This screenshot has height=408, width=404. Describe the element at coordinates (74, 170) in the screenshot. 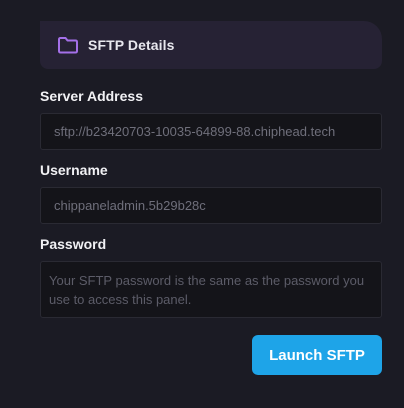

I see `username-label: Username` at that location.